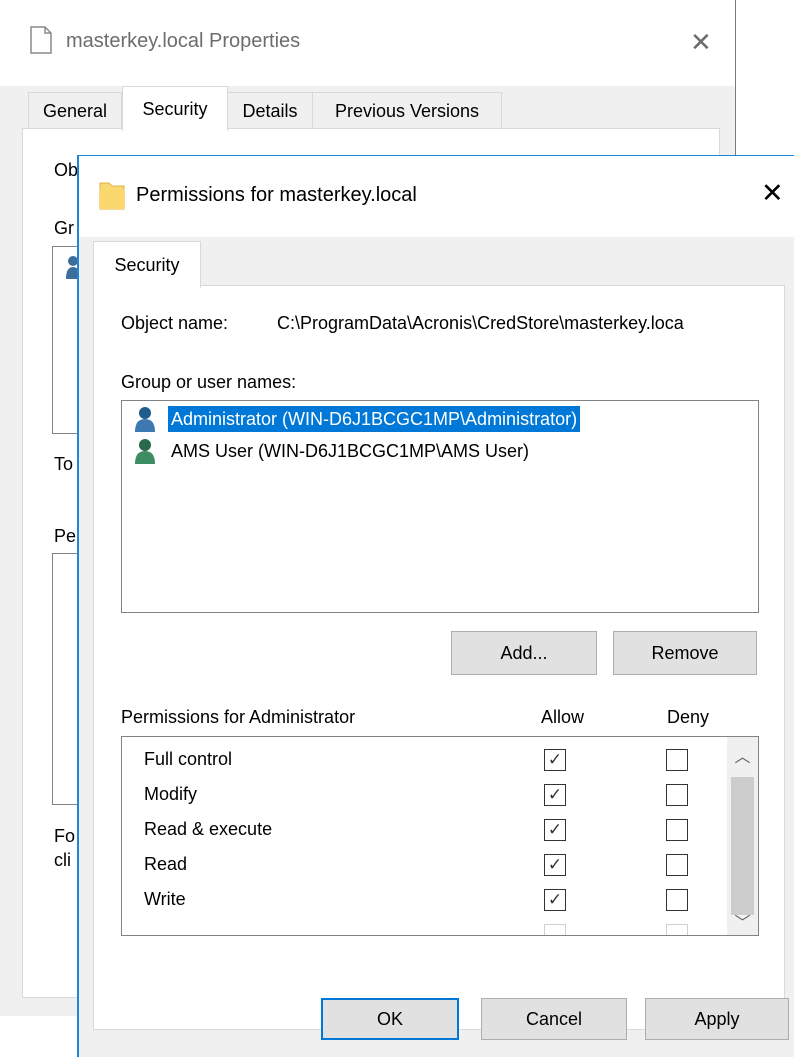 Image resolution: width=794 pixels, height=1057 pixels. Describe the element at coordinates (422, 865) in the screenshot. I see `permission-row-read: Read ✓` at that location.